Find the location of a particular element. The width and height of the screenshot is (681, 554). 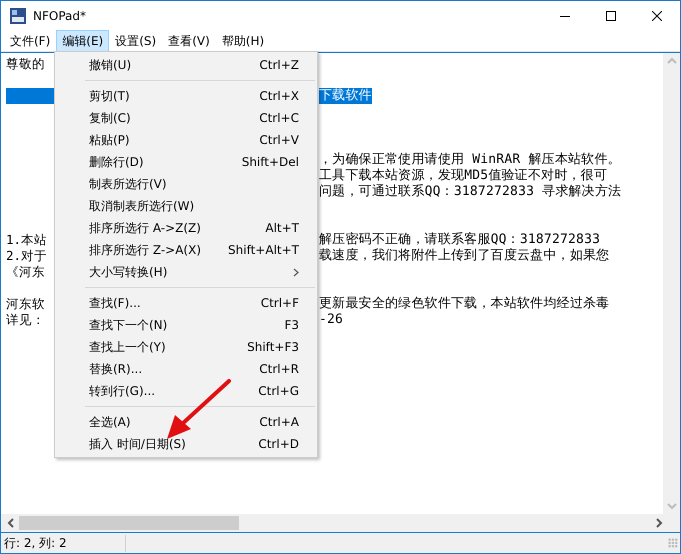

app-icon is located at coordinates (18, 16).